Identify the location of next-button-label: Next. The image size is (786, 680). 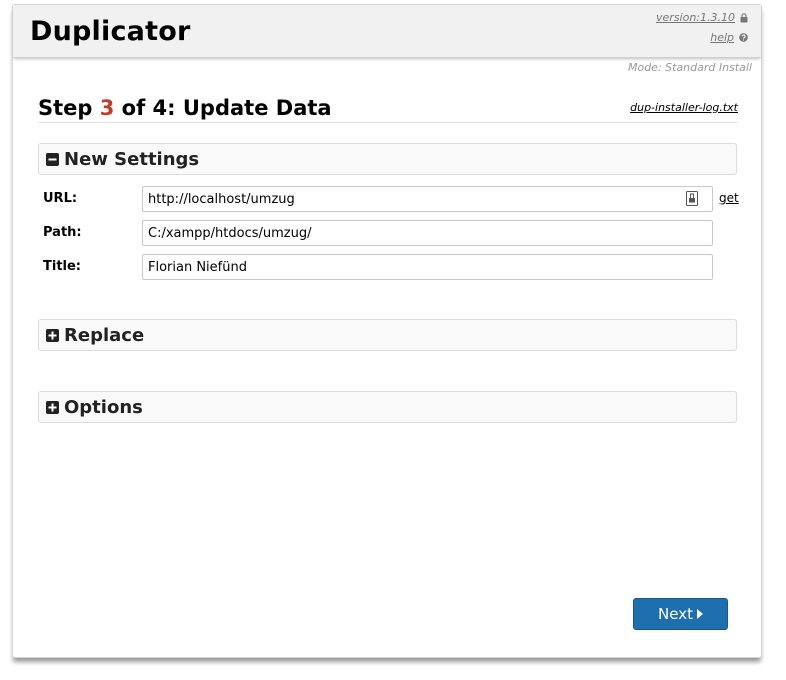
(675, 614).